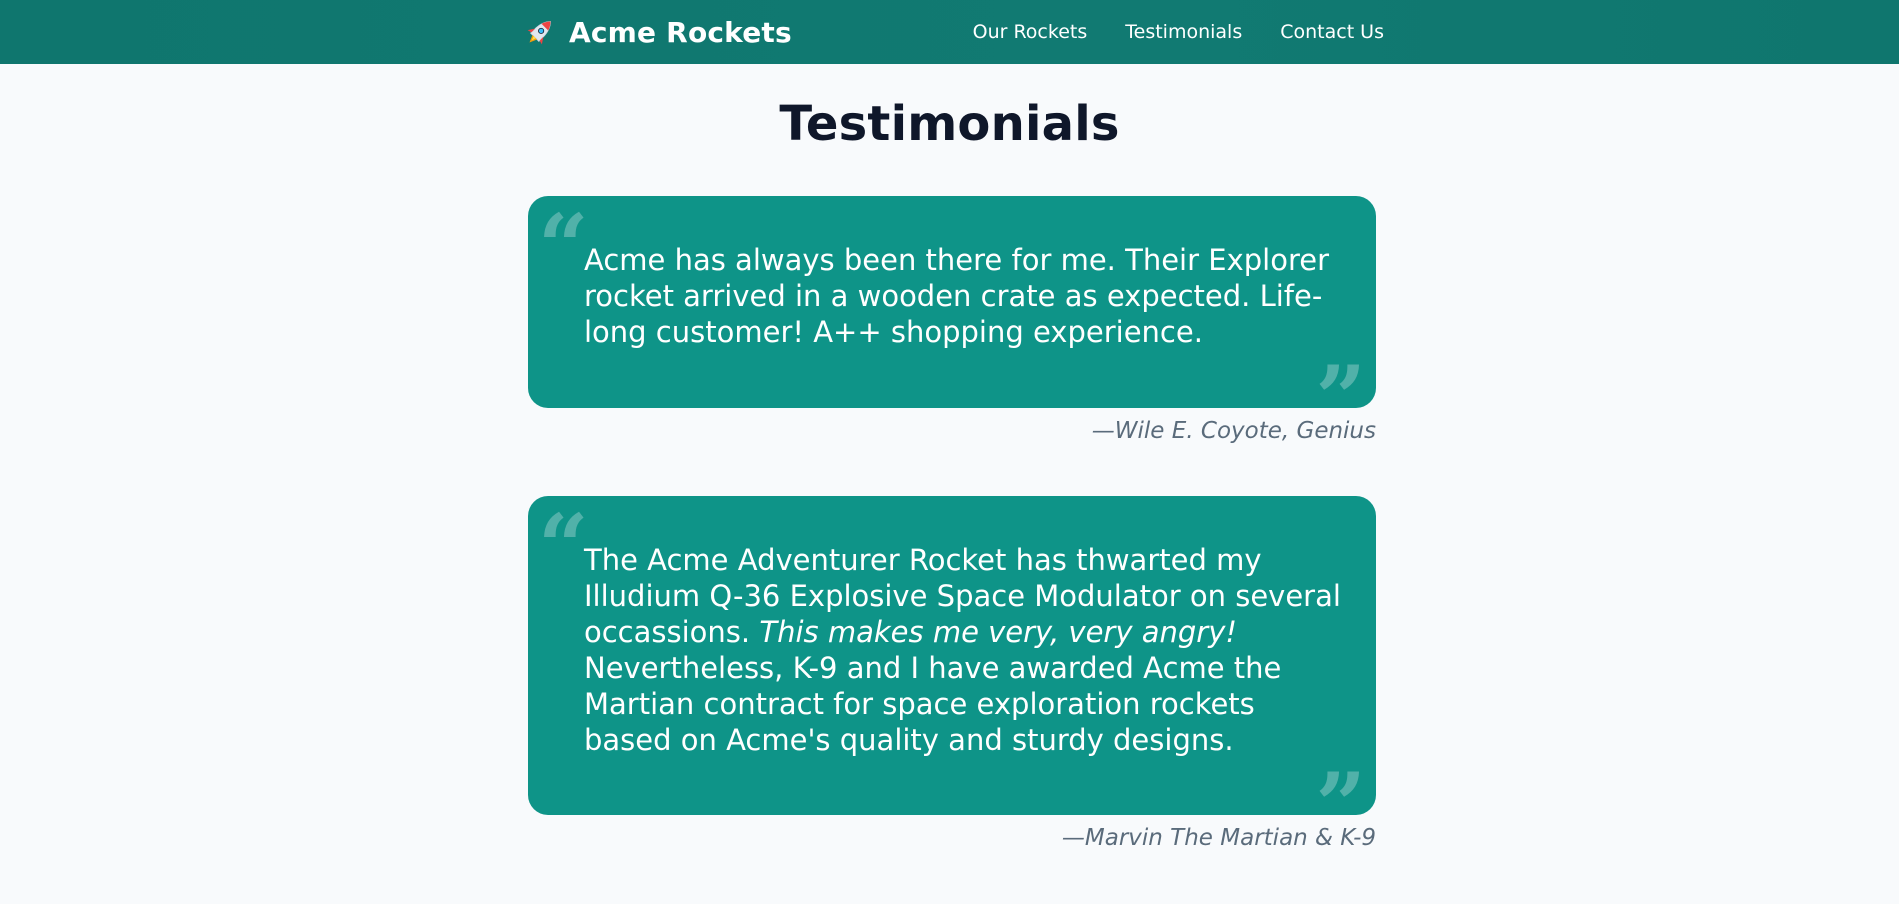 The height and width of the screenshot is (904, 1899). I want to click on page-title: Testimonials, so click(949, 124).